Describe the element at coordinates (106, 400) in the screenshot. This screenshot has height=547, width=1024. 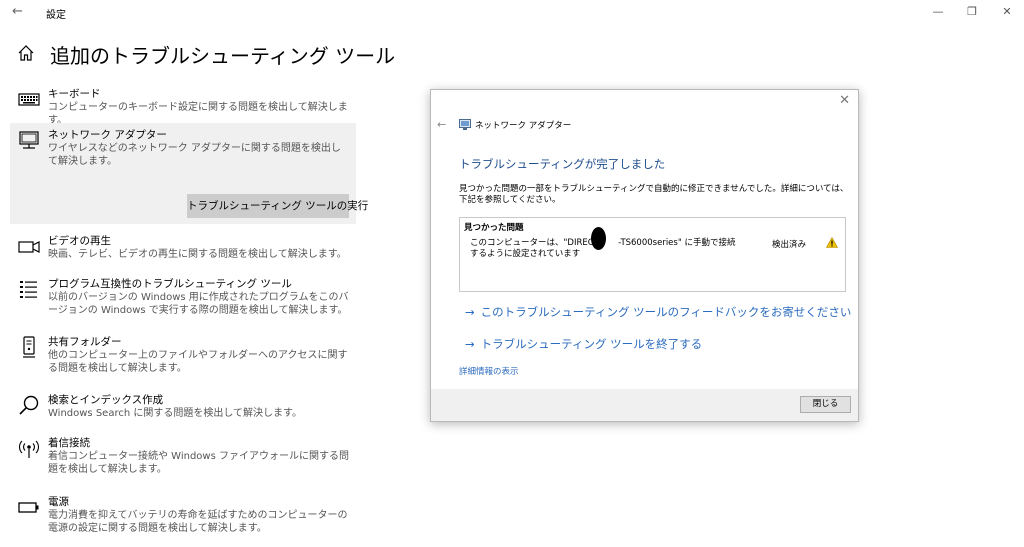
I see `item-title: 検索とインデックス作成` at that location.